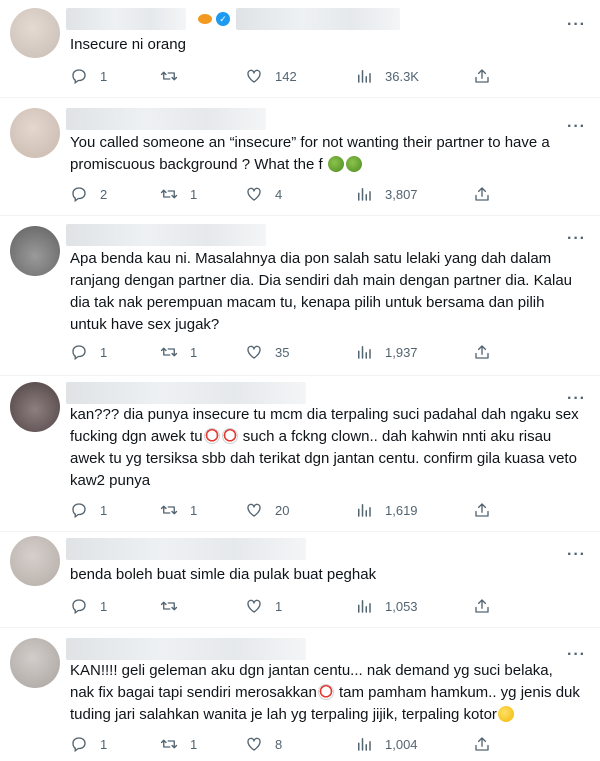  I want to click on like-count: 4, so click(279, 194).